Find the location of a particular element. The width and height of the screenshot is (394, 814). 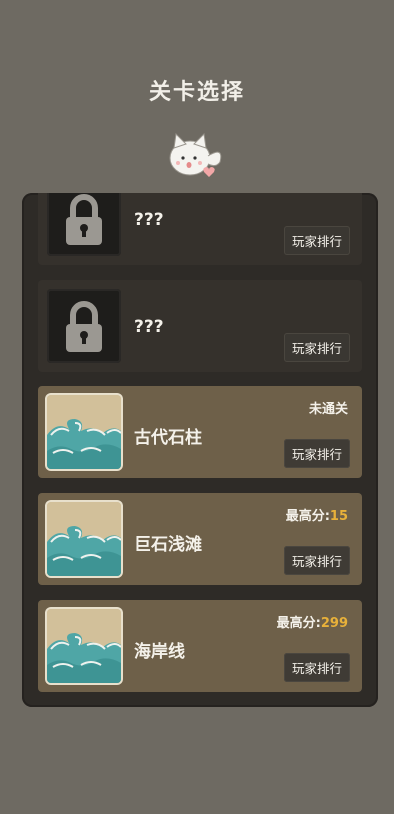

level-name: 海岸线 is located at coordinates (159, 652).